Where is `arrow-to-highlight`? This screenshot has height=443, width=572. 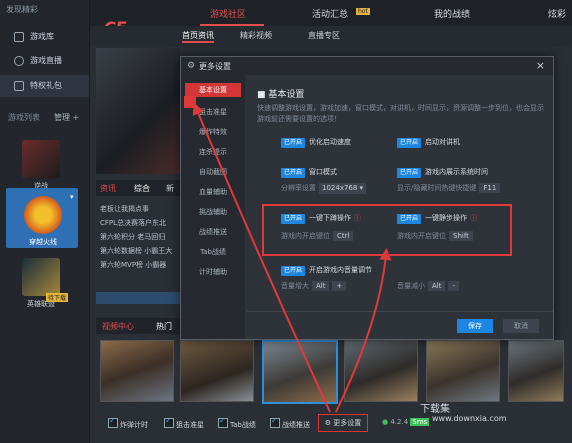 arrow-to-highlight is located at coordinates (363, 330).